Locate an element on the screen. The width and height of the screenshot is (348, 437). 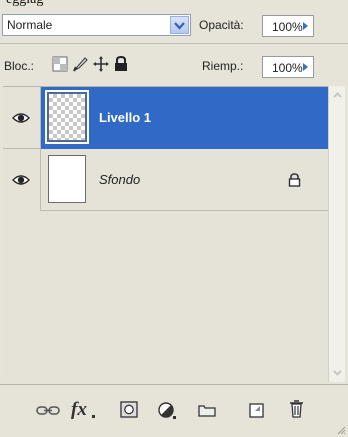
scroll-down-icon is located at coordinates (337, 372).